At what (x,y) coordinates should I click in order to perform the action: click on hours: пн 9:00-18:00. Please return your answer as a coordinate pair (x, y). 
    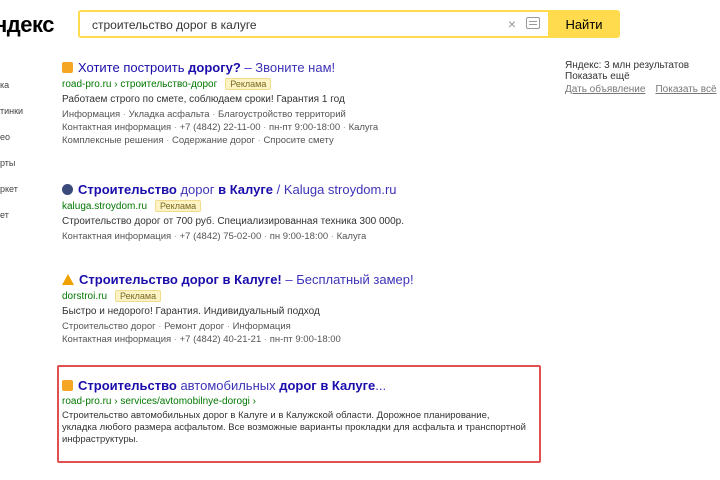
    Looking at the image, I should click on (294, 236).